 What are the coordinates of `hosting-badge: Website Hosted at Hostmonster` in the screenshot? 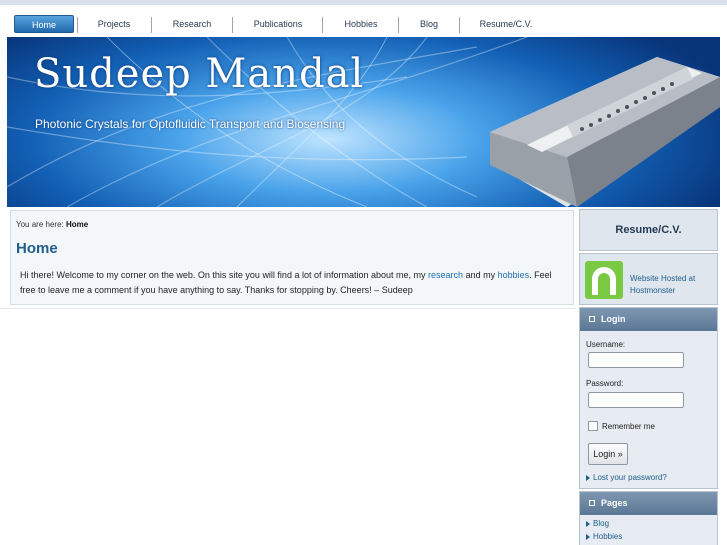 It's located at (648, 279).